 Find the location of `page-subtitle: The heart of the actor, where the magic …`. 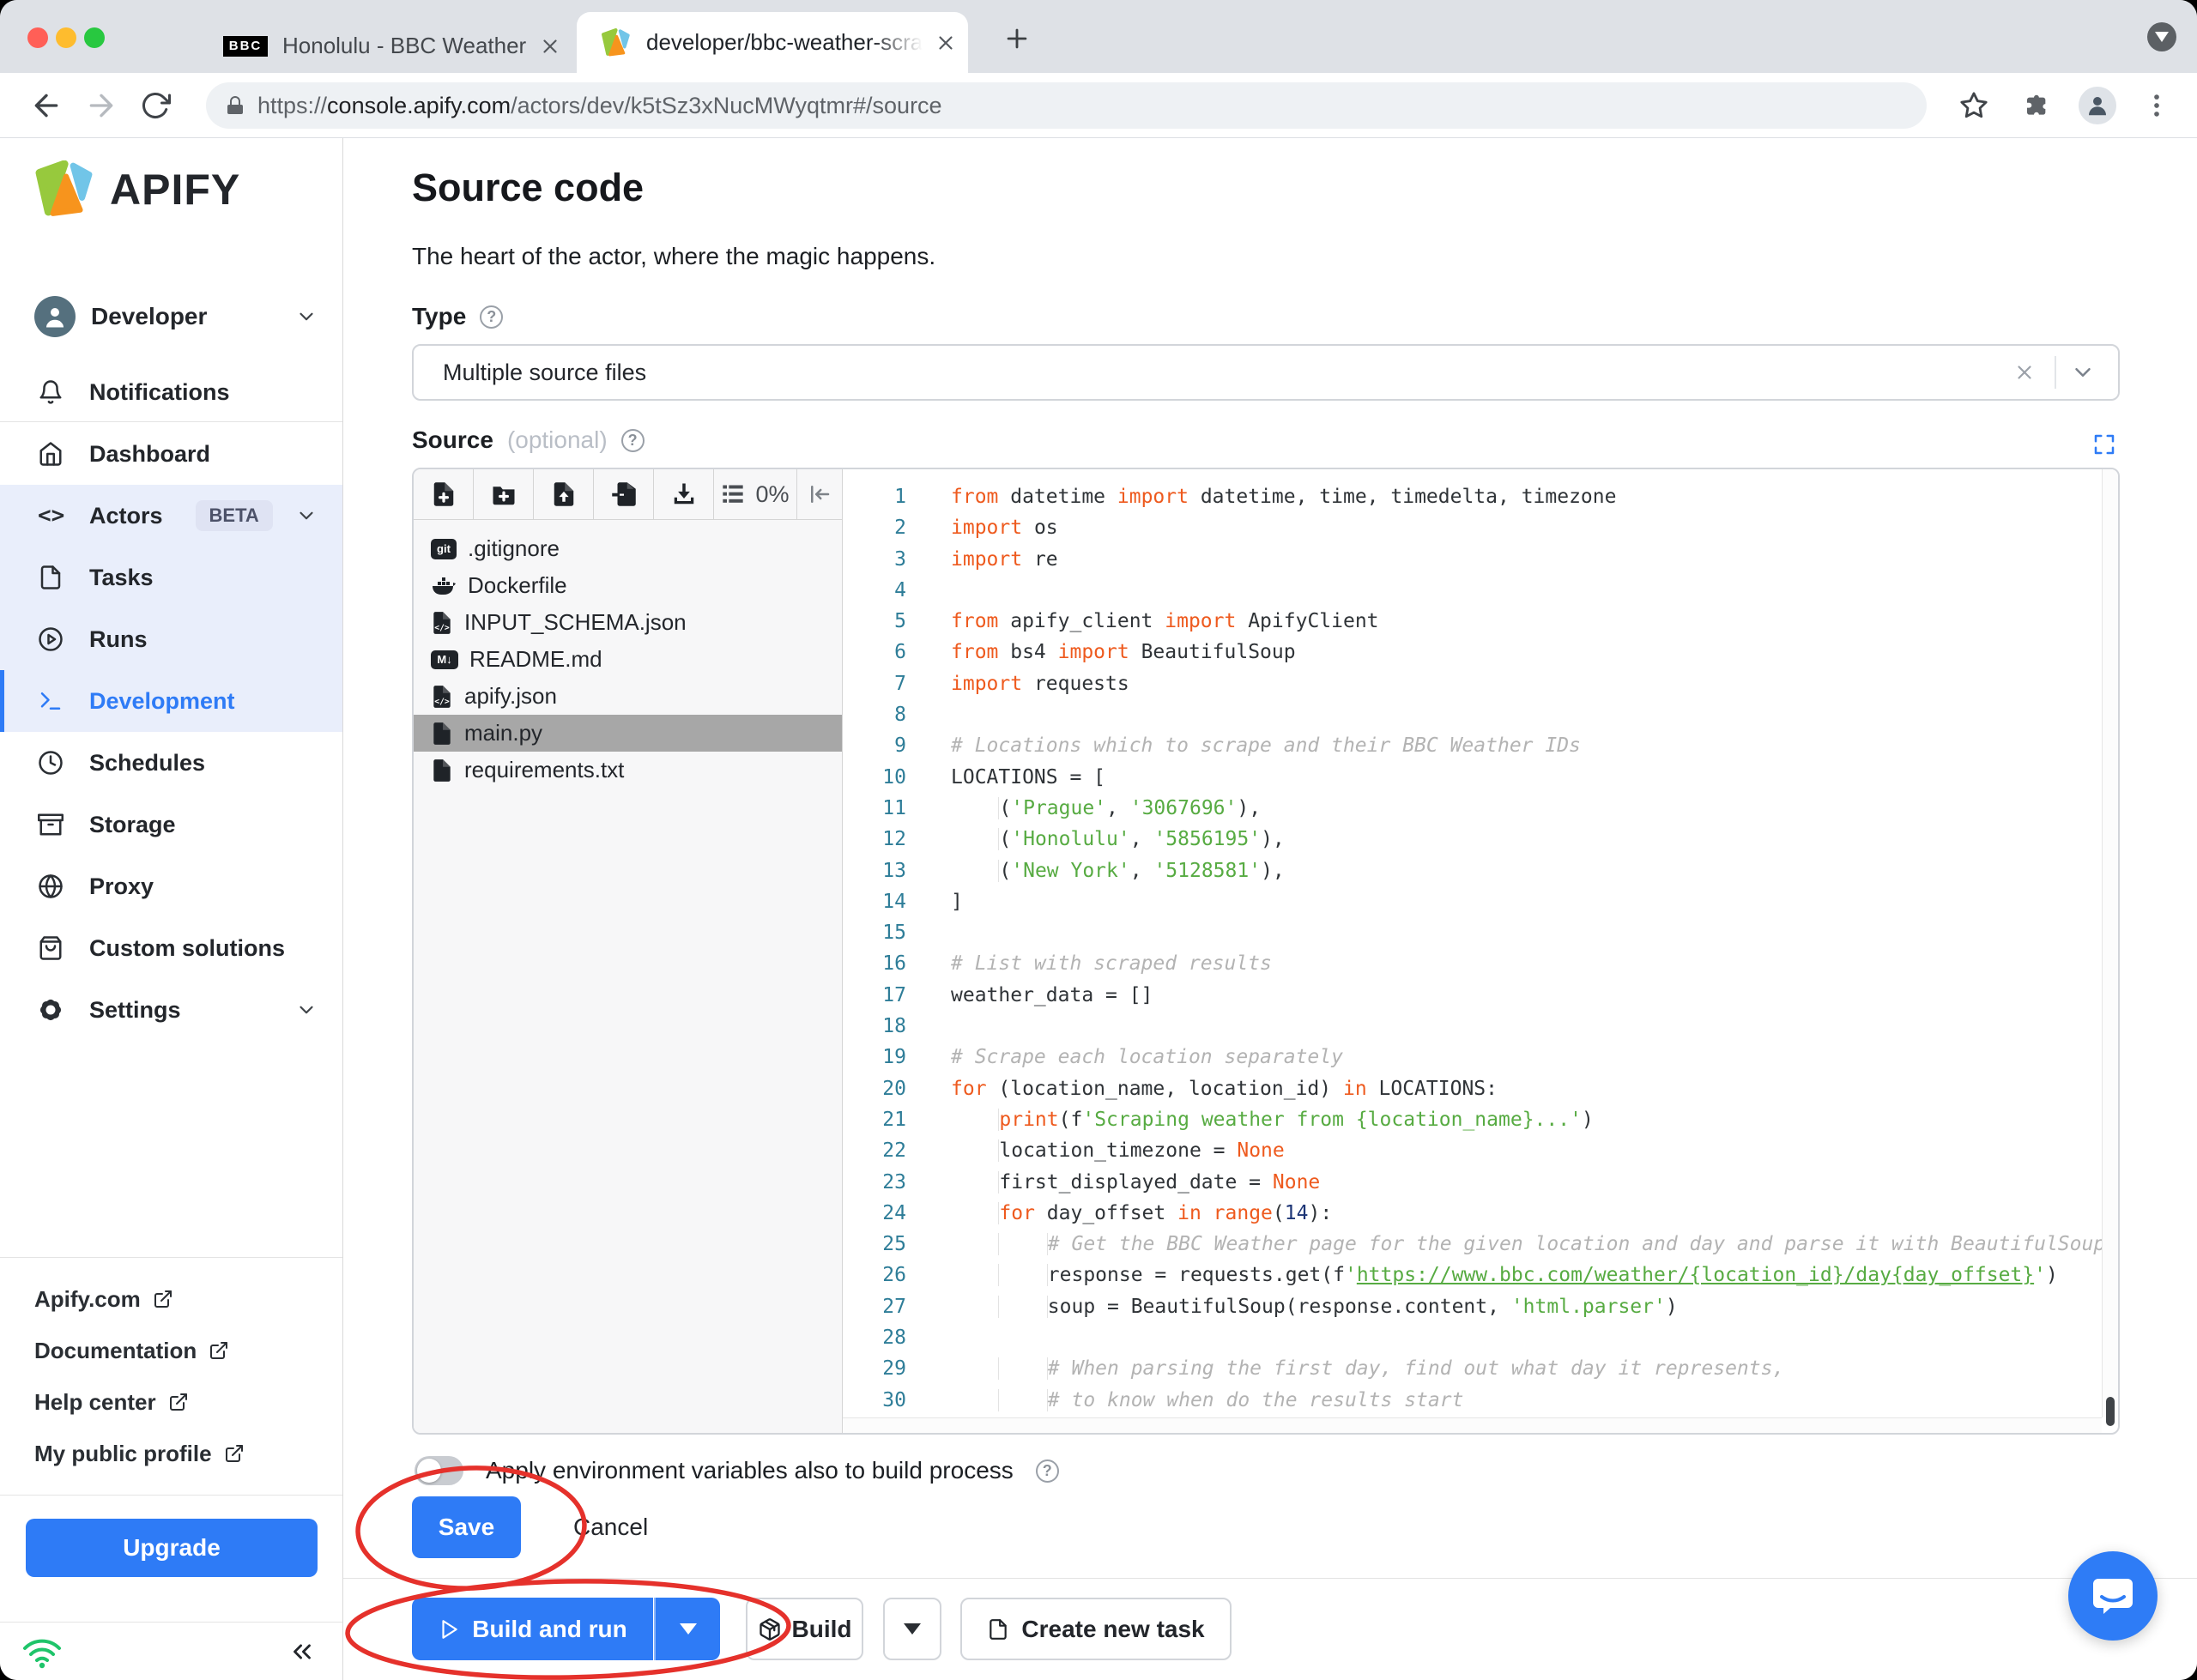

page-subtitle: The heart of the actor, where the magic … is located at coordinates (674, 256).